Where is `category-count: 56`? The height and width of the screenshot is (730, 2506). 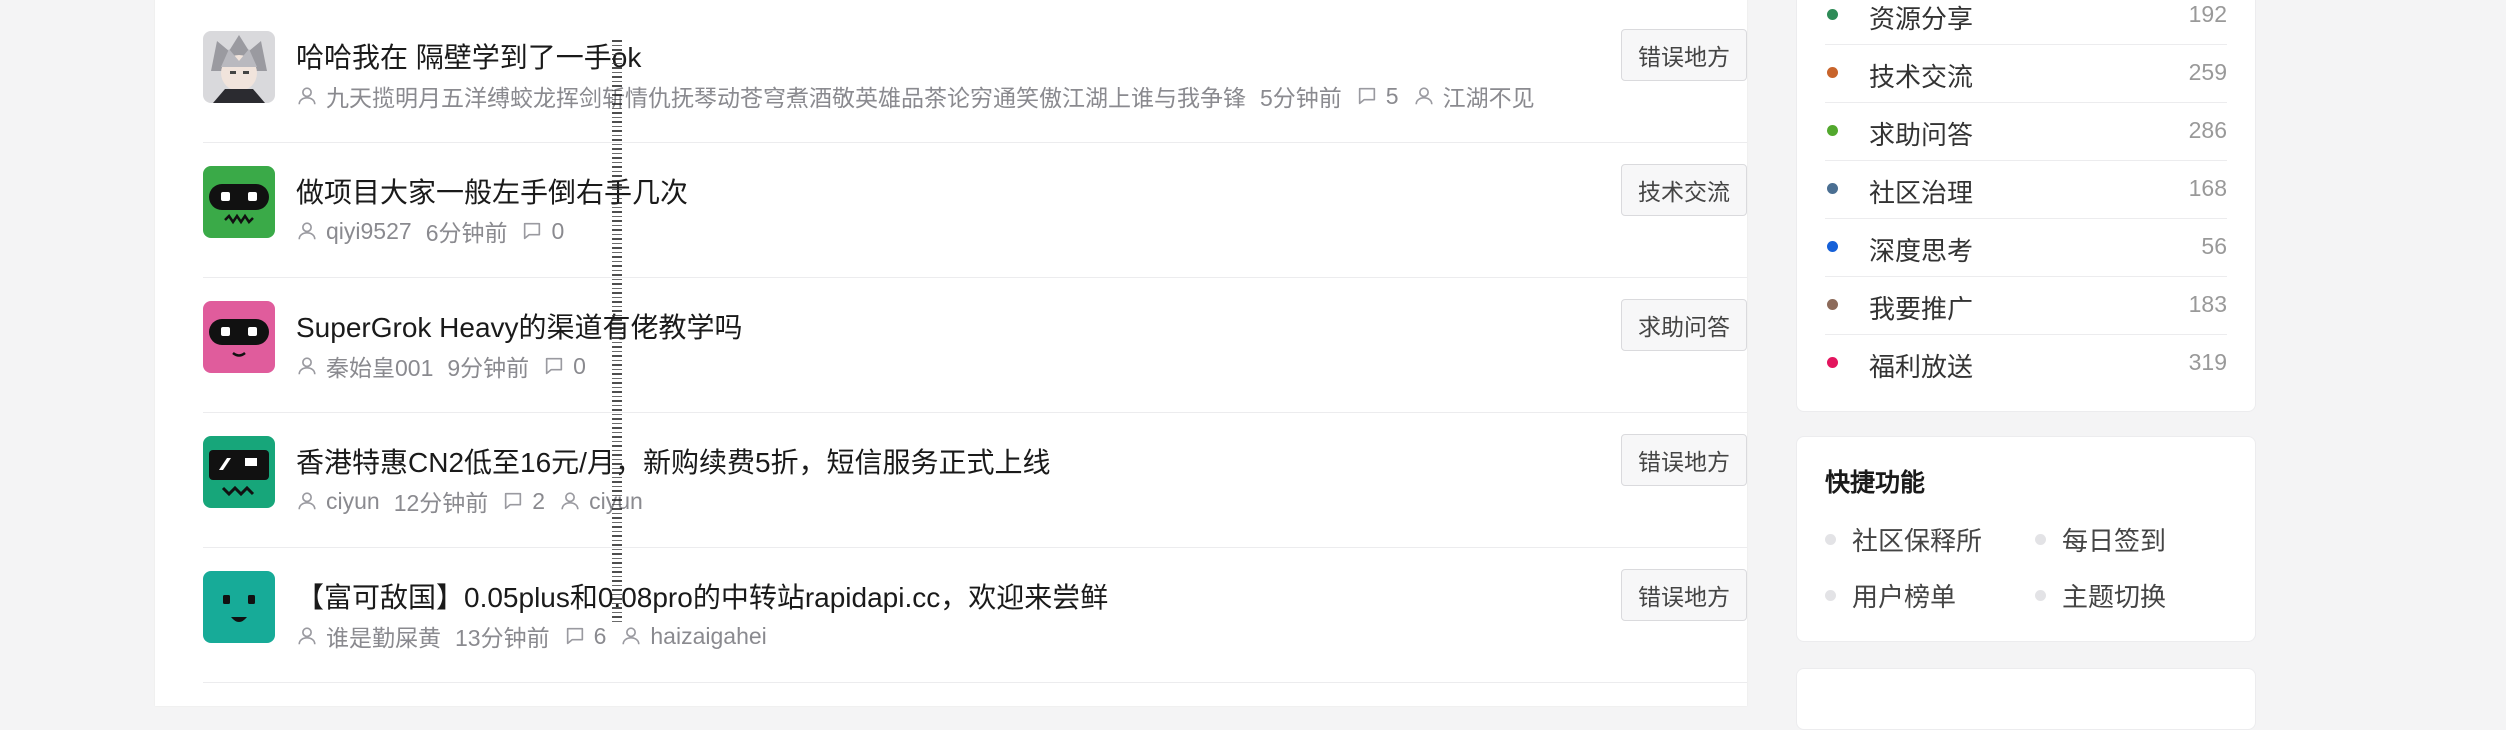
category-count: 56 is located at coordinates (2214, 246).